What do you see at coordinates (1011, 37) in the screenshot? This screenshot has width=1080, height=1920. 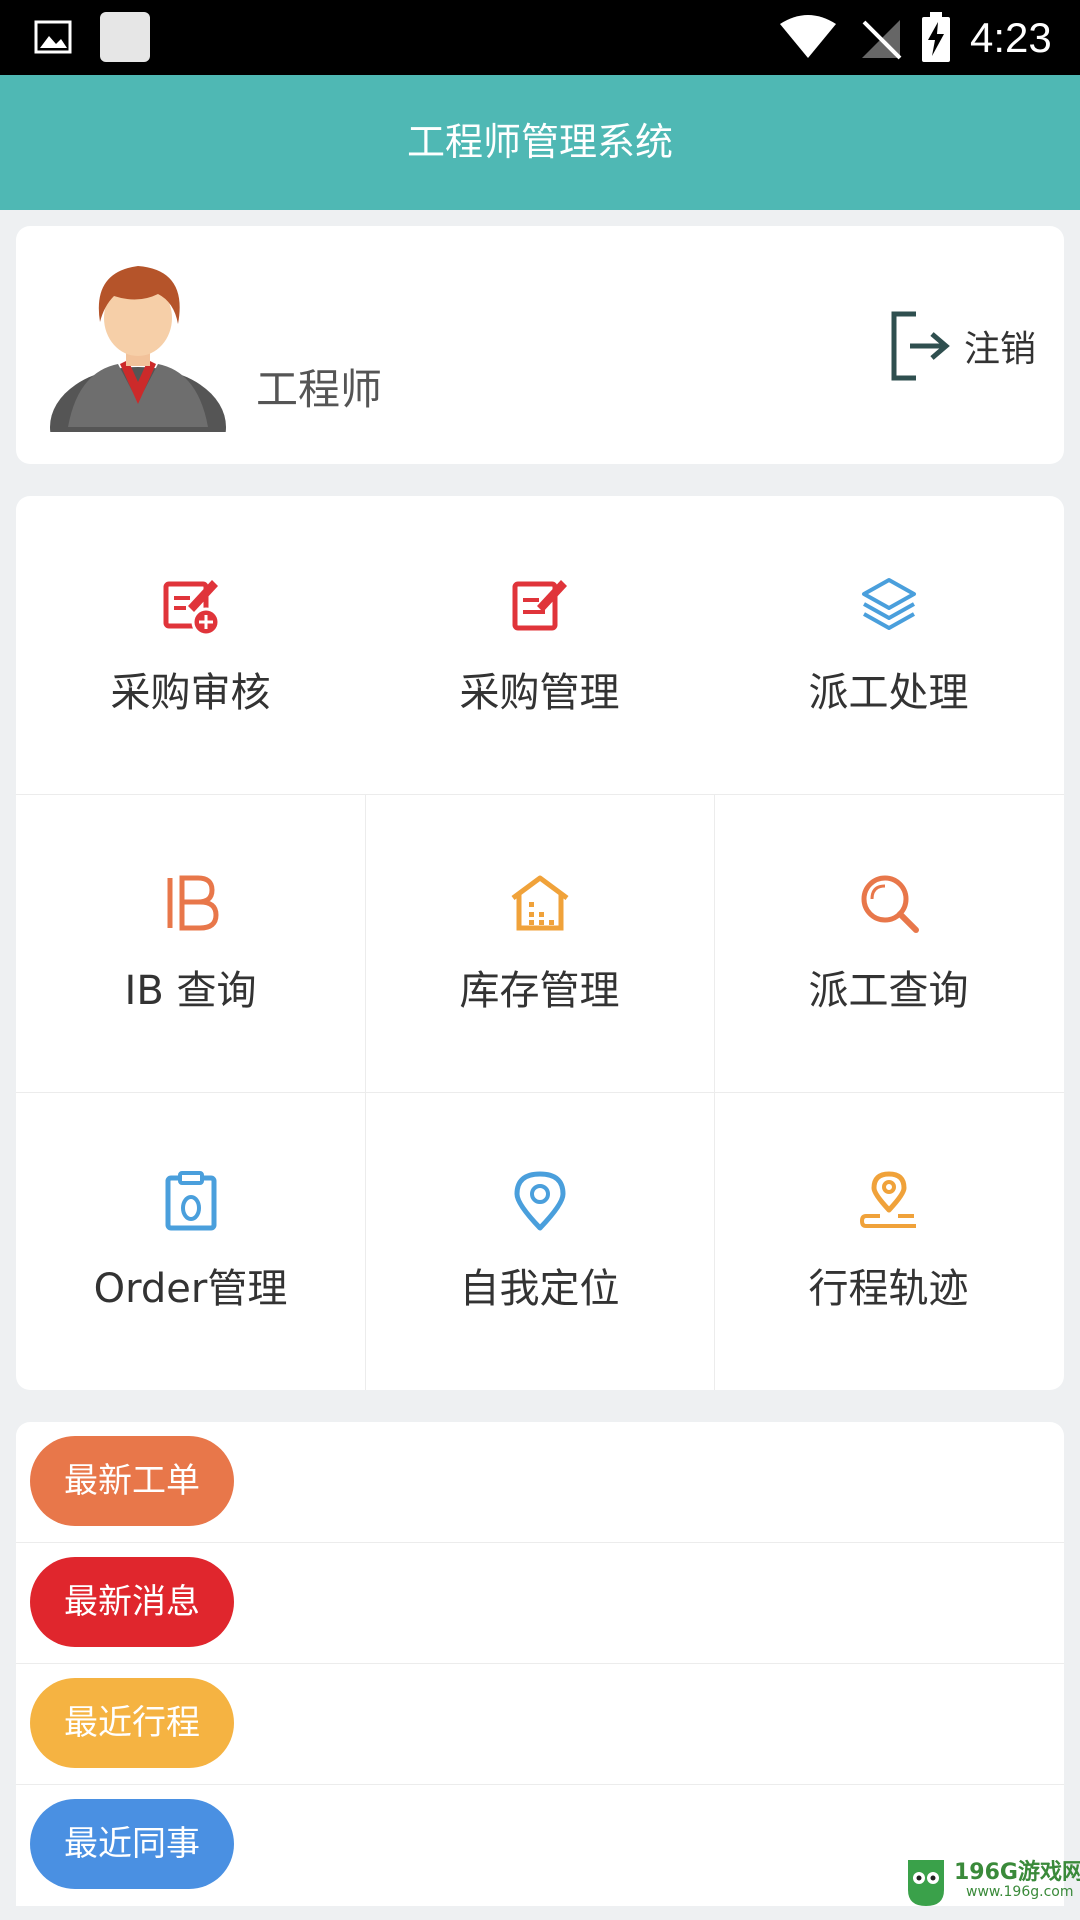 I see `clock-time: 4:23` at bounding box center [1011, 37].